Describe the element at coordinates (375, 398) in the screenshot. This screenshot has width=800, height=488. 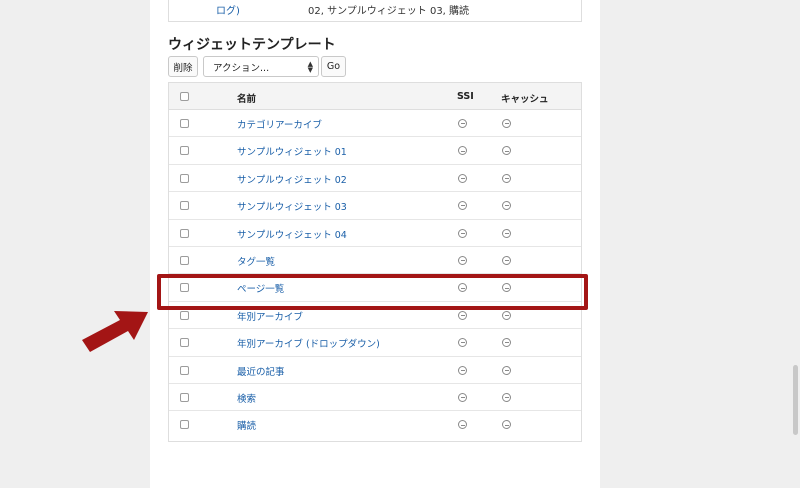
I see `table-row: 検索` at that location.